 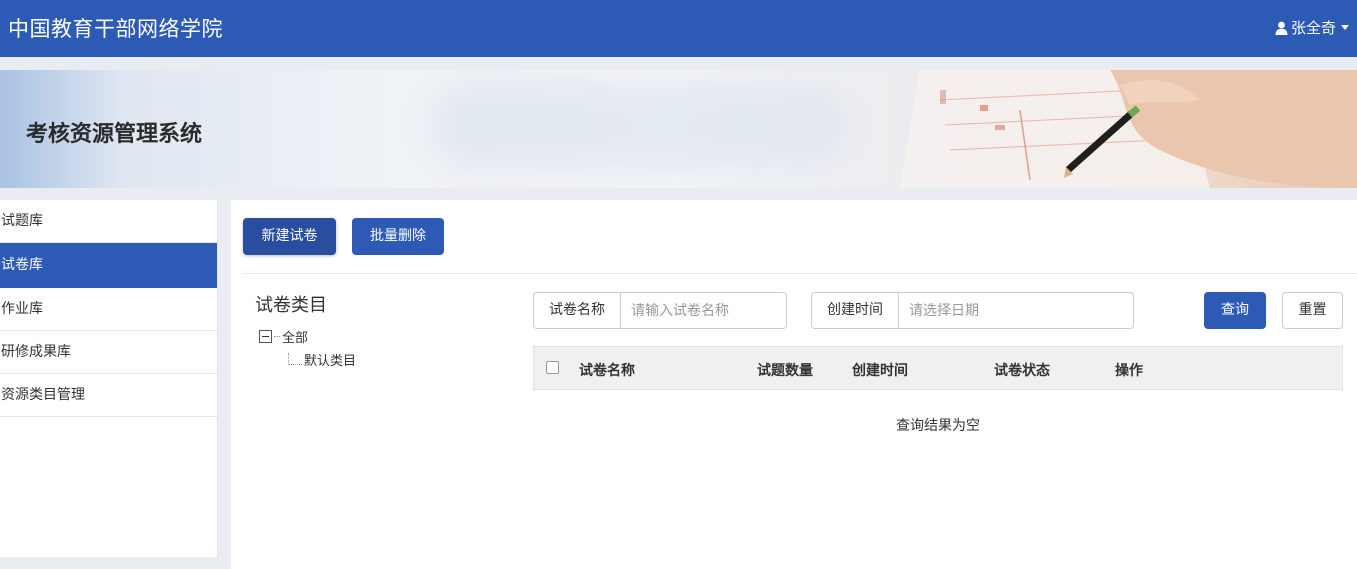 What do you see at coordinates (1129, 371) in the screenshot?
I see `column-header-actions: 操作` at bounding box center [1129, 371].